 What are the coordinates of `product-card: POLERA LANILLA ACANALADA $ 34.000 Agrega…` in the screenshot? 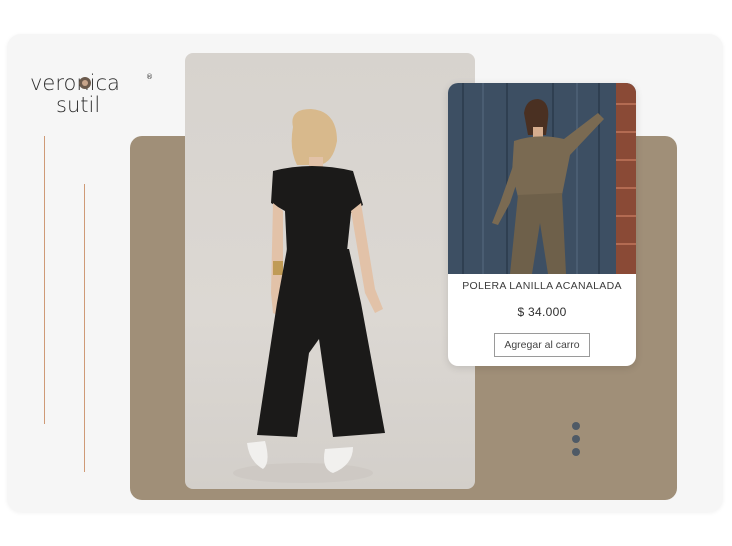 It's located at (542, 224).